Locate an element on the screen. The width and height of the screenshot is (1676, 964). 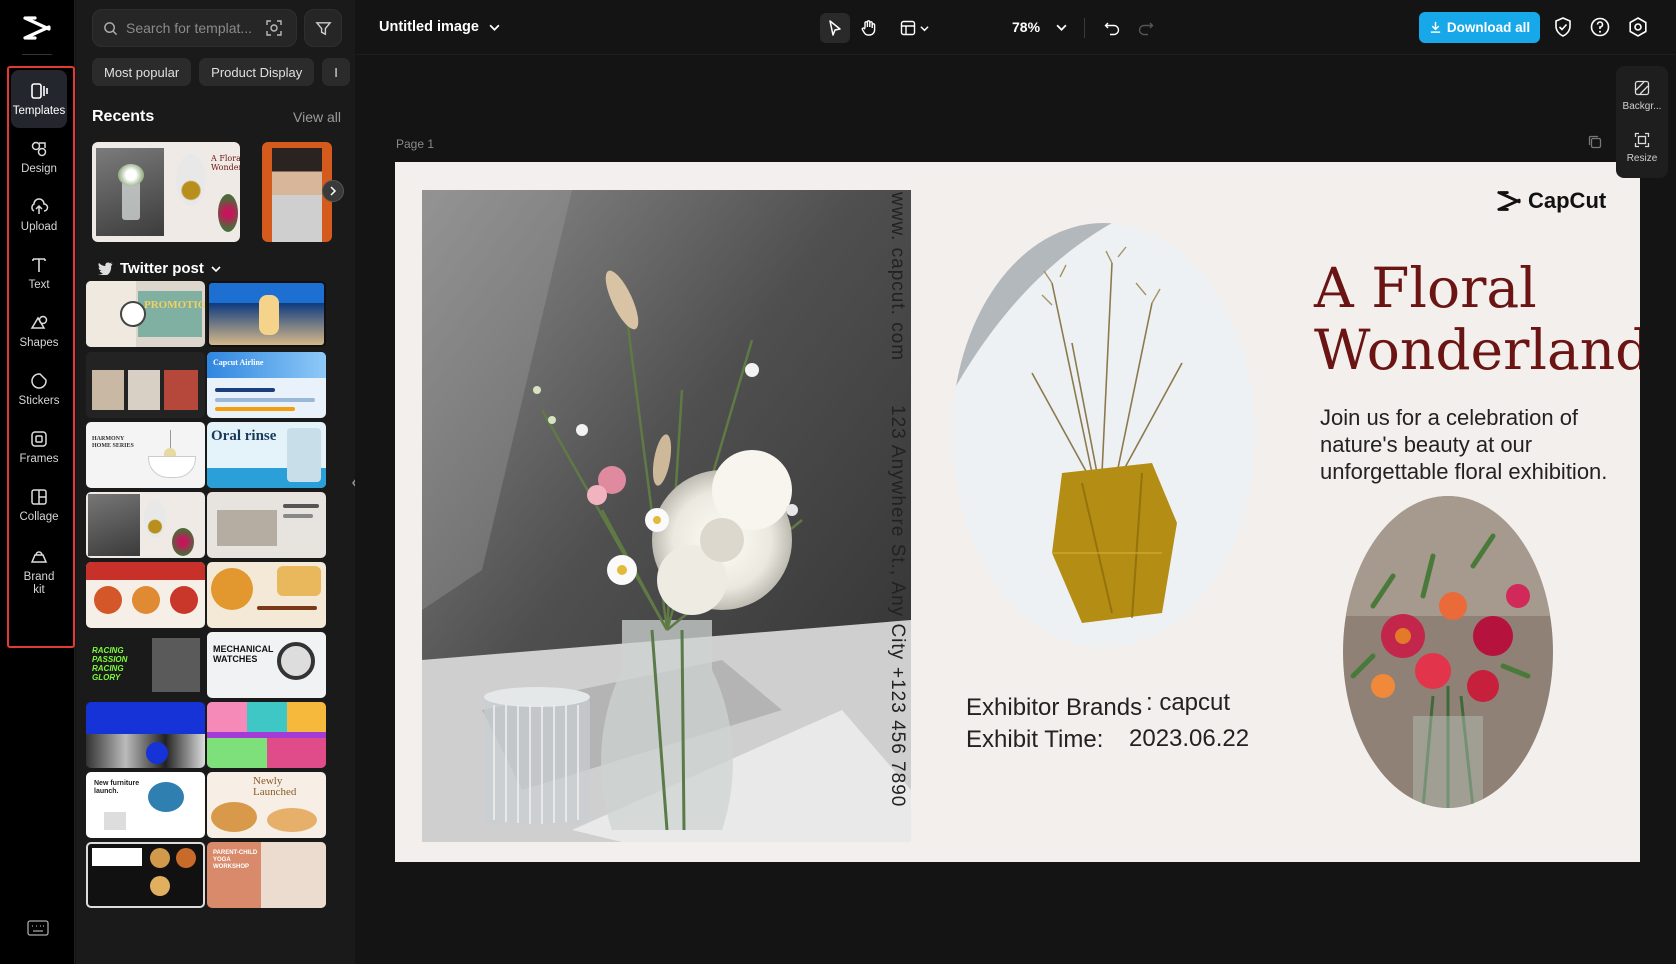
search-input is located at coordinates (193, 28).